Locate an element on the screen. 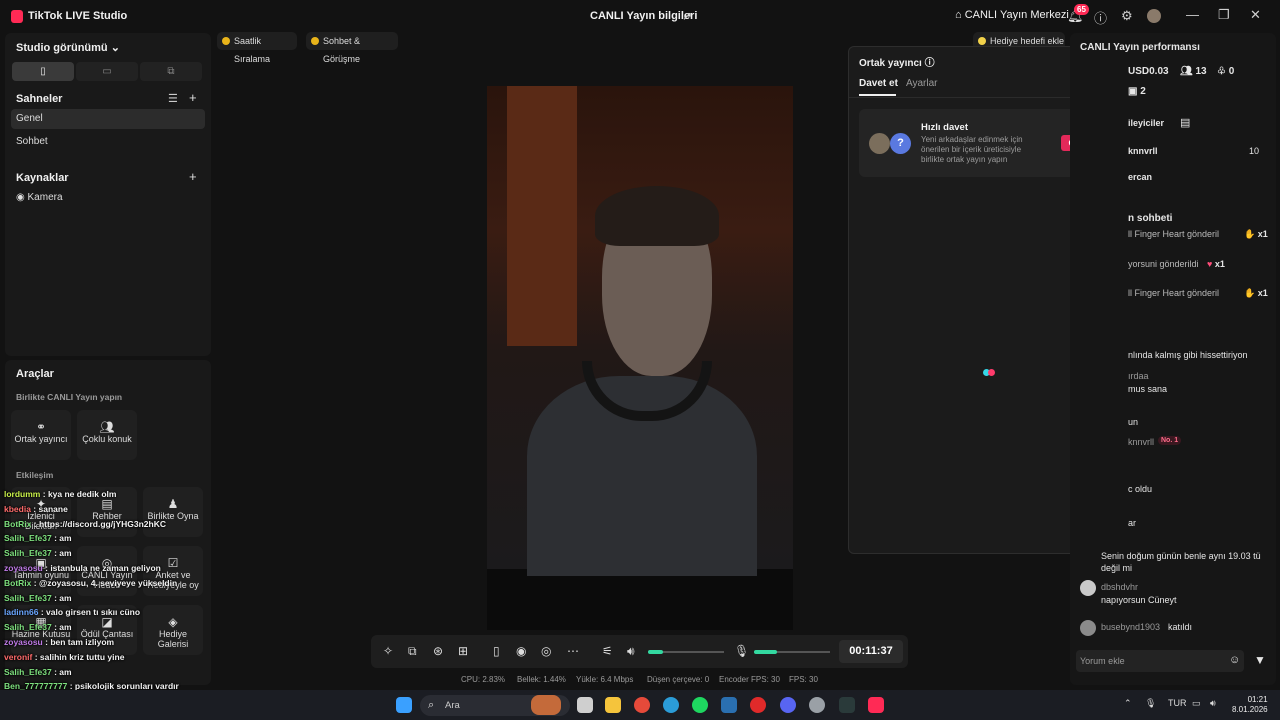  clock: 01:21 8.01.2026 is located at coordinates (1250, 705).